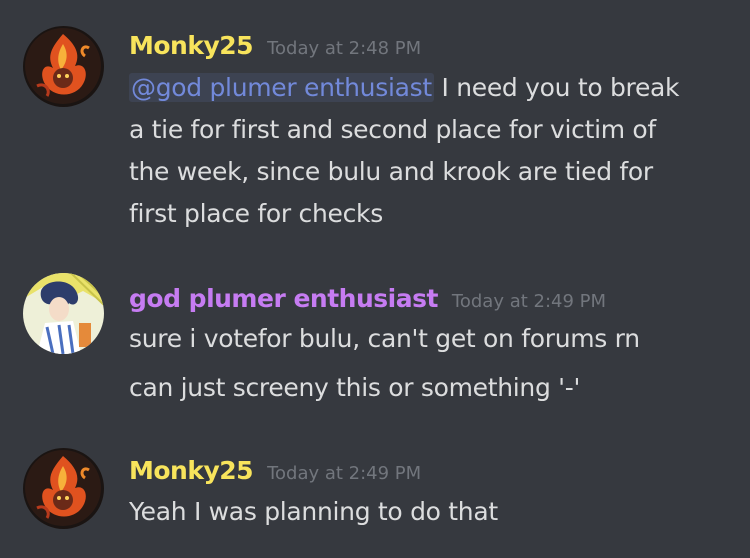 The height and width of the screenshot is (558, 750). I want to click on message-text: I need you to break, so click(556, 87).